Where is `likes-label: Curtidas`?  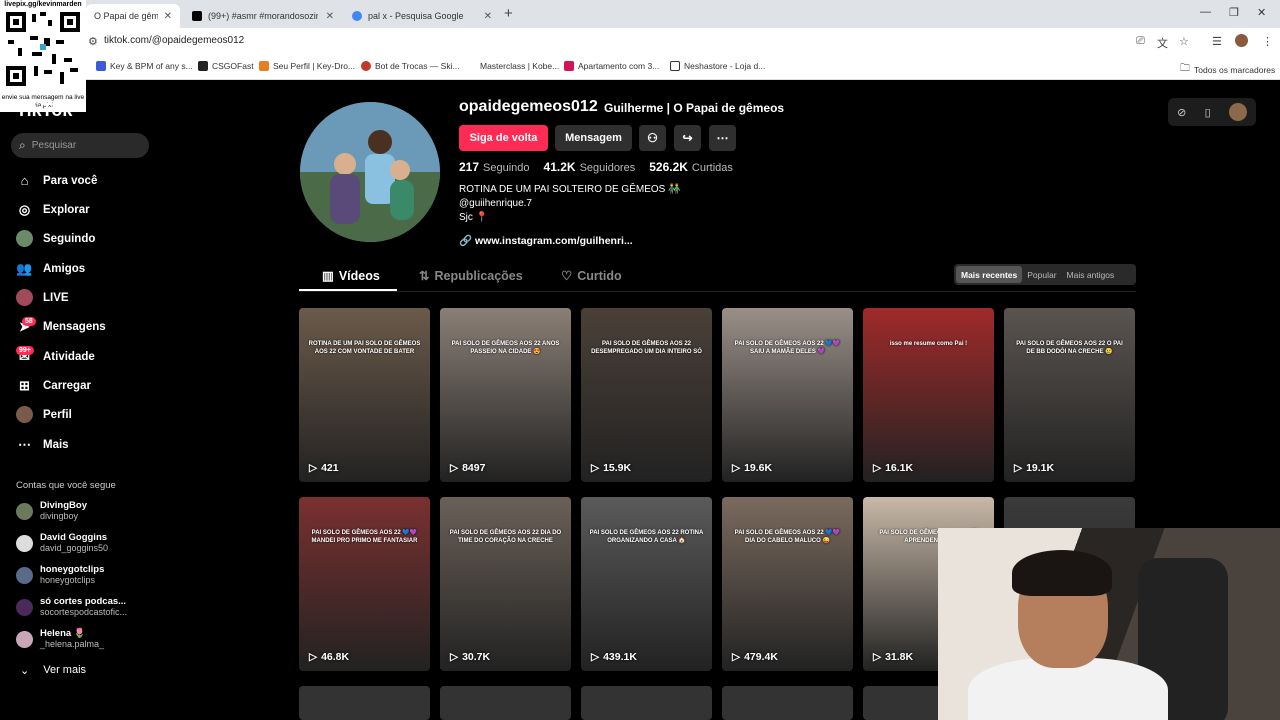 likes-label: Curtidas is located at coordinates (712, 168).